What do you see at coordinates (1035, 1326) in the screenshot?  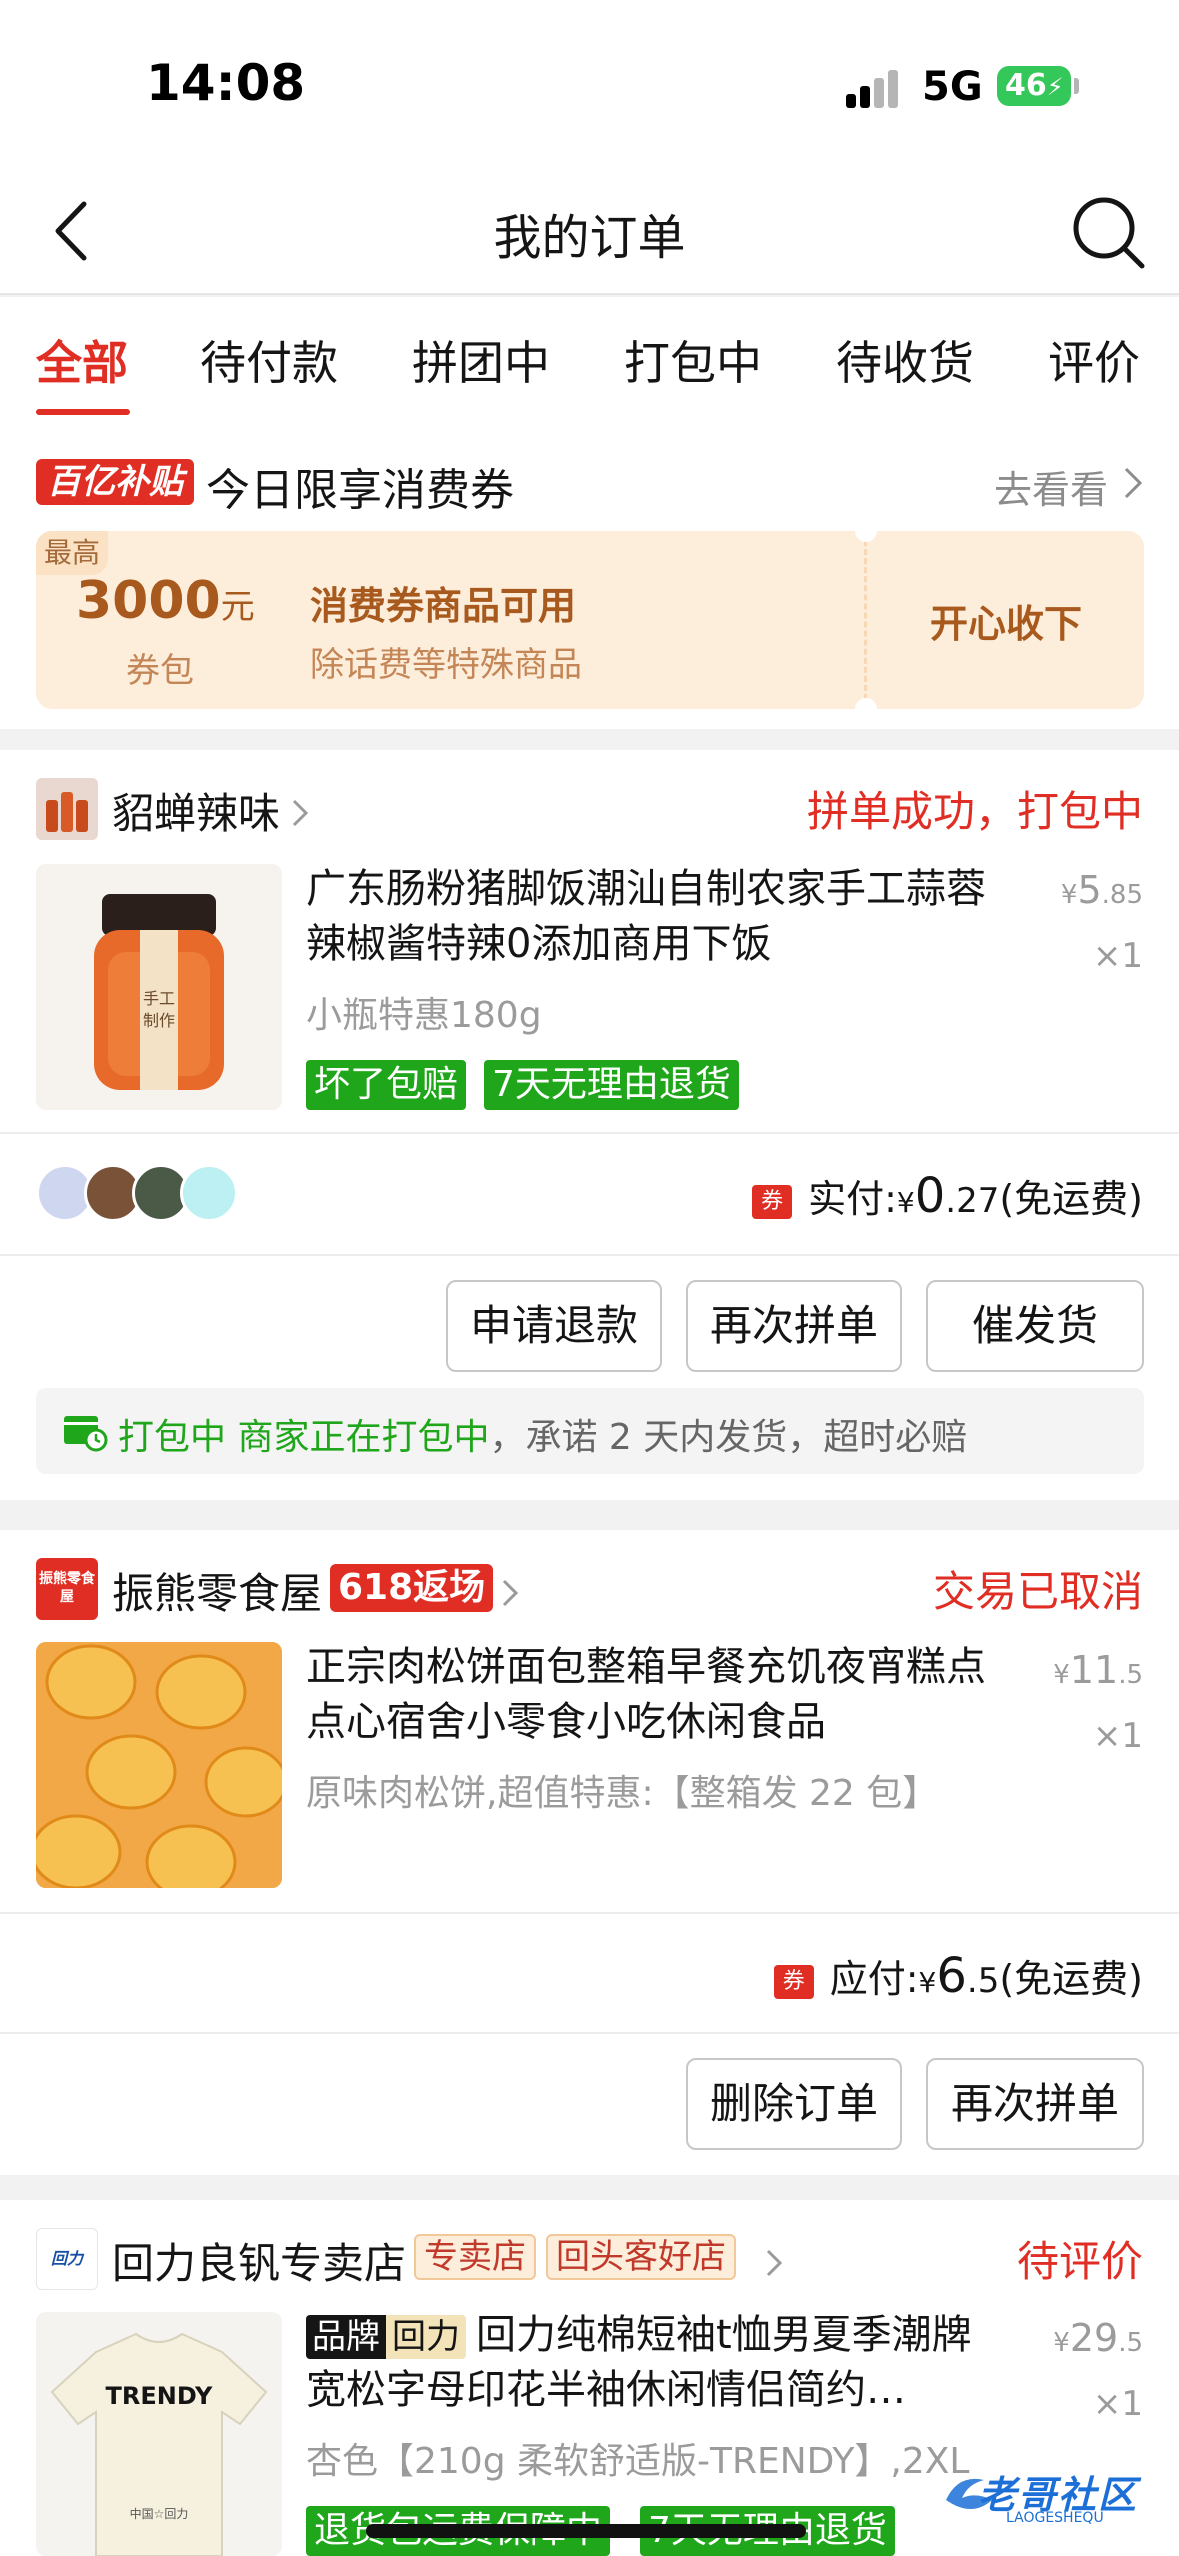 I see `urge-shipping-button: 催发货` at bounding box center [1035, 1326].